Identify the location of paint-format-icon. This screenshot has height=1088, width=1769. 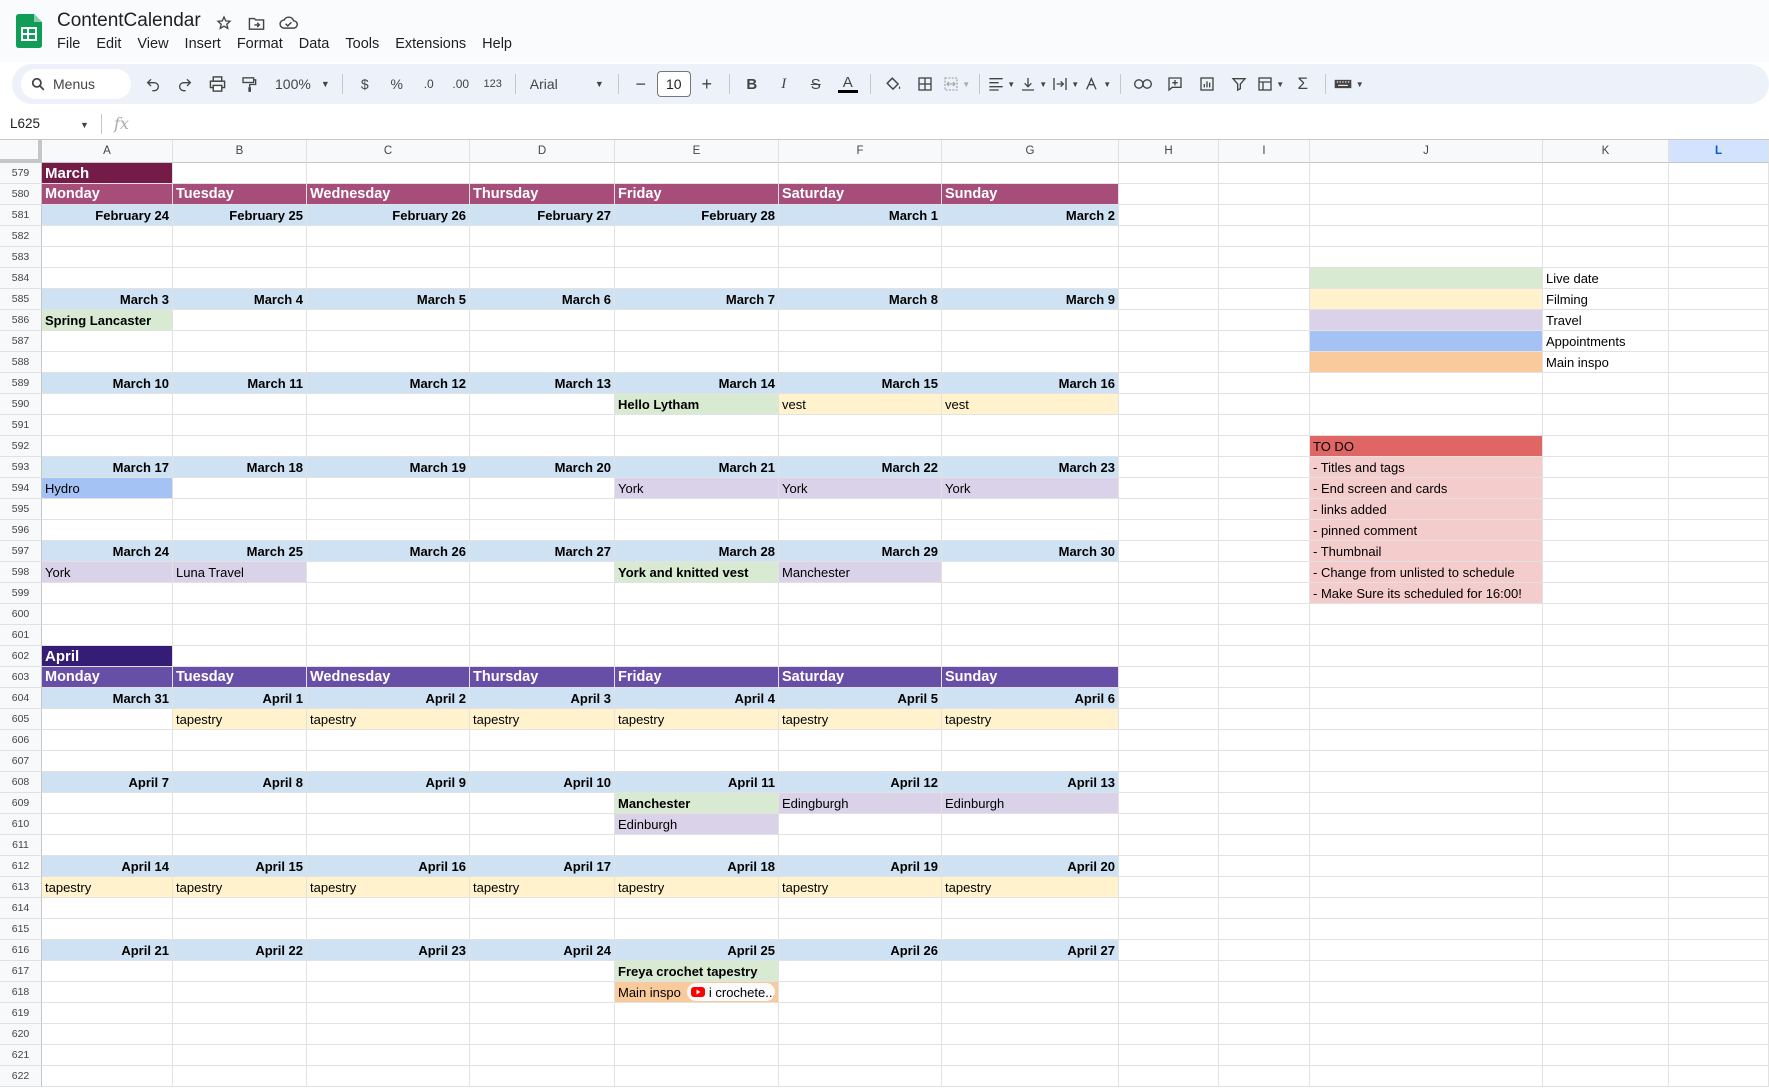
(249, 84).